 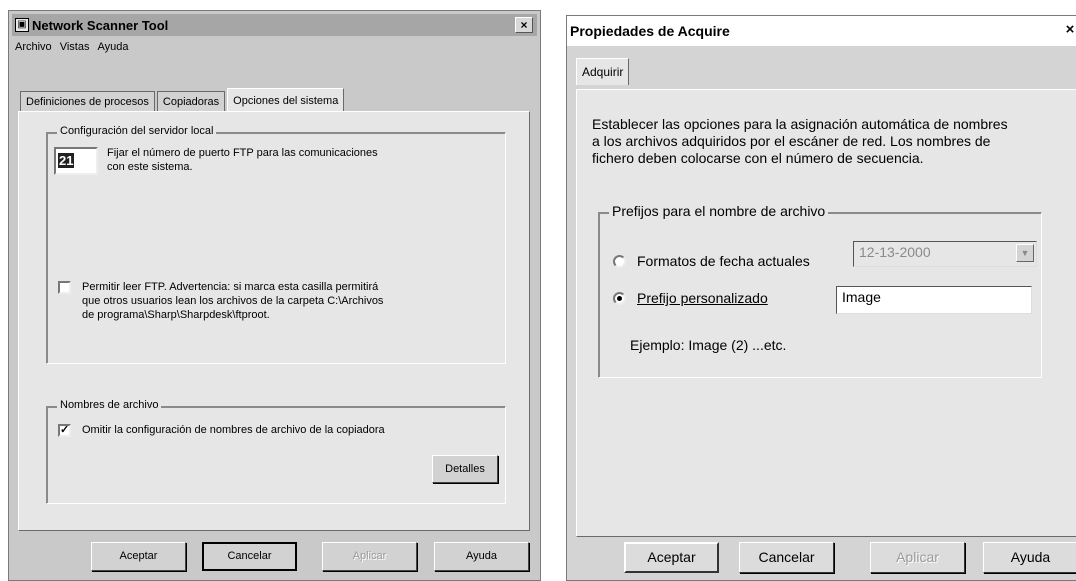 I want to click on details-button: Detalles, so click(x=465, y=469).